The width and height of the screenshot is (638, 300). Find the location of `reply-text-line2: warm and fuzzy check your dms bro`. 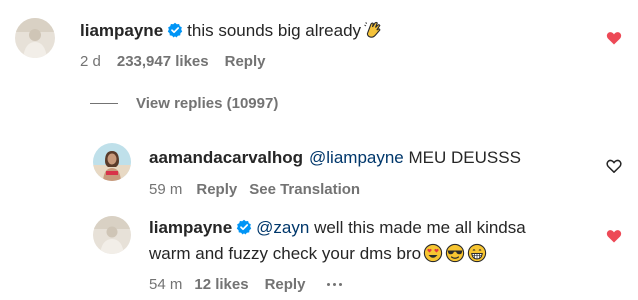

reply-text-line2: warm and fuzzy check your dms bro is located at coordinates (318, 254).